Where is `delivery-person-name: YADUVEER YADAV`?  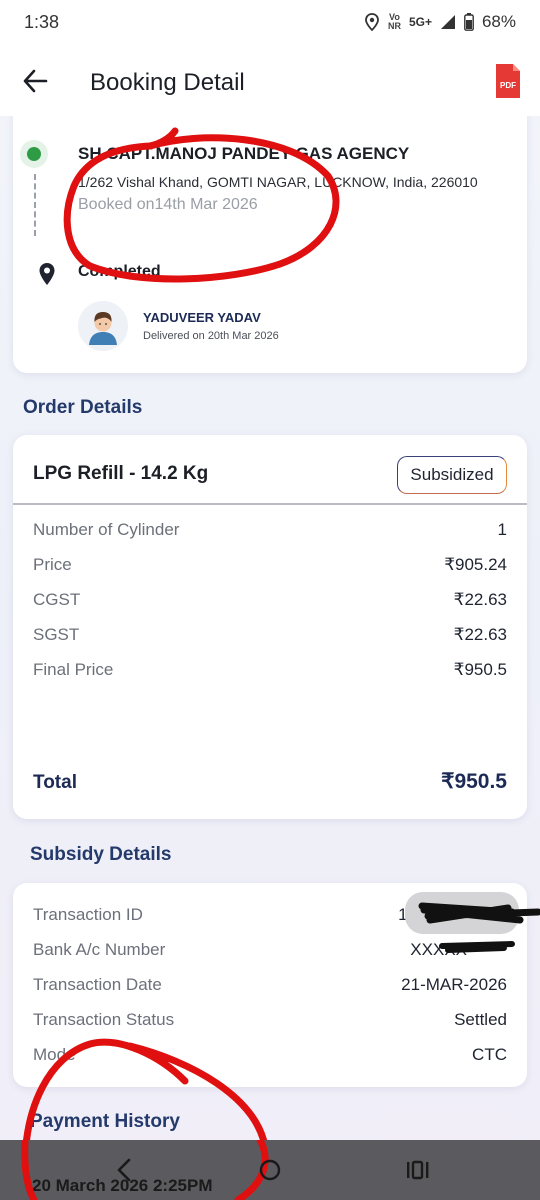 delivery-person-name: YADUVEER YADAV is located at coordinates (202, 317).